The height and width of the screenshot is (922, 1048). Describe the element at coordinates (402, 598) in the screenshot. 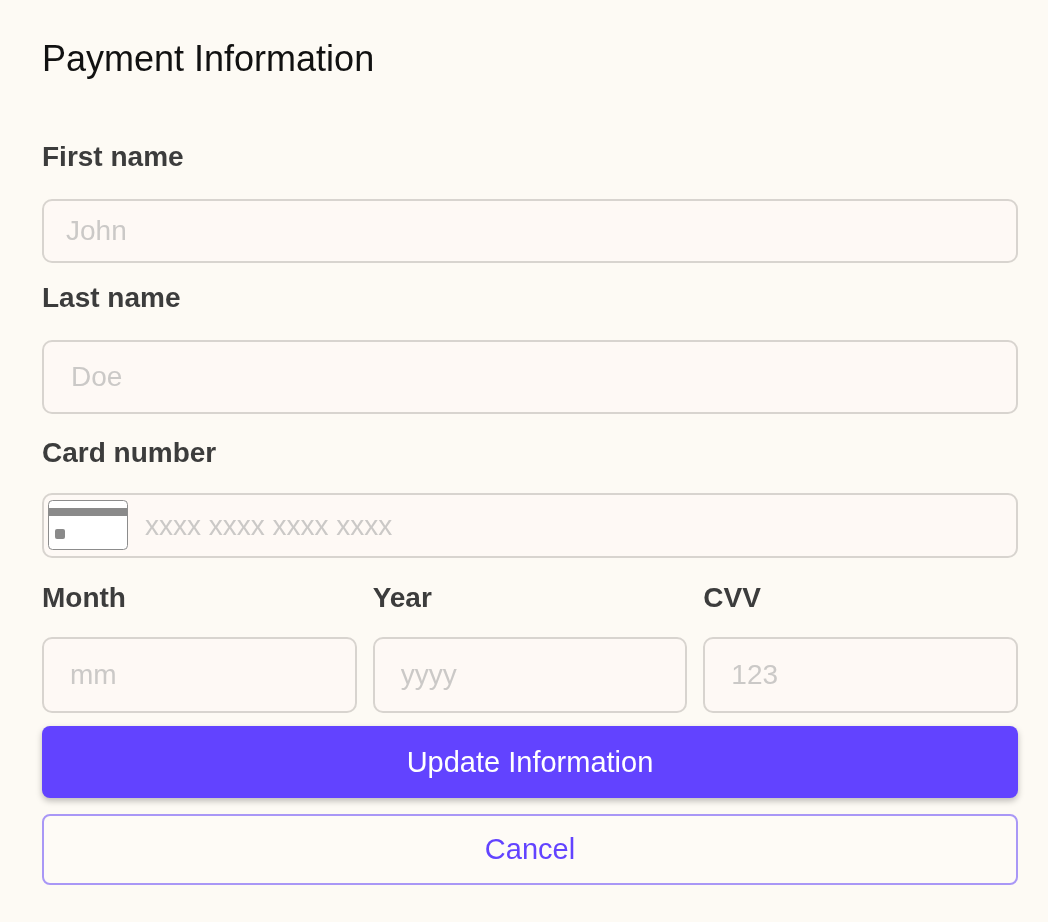

I see `field-label: Year` at that location.